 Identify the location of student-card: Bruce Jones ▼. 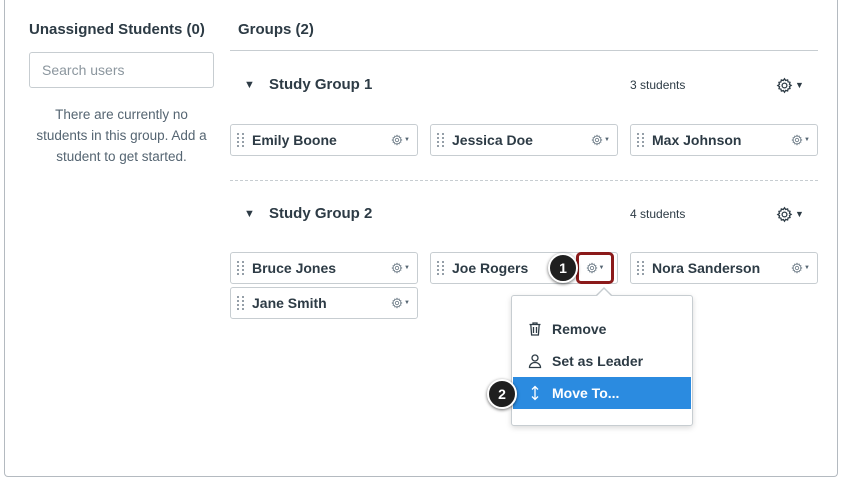
(324, 268).